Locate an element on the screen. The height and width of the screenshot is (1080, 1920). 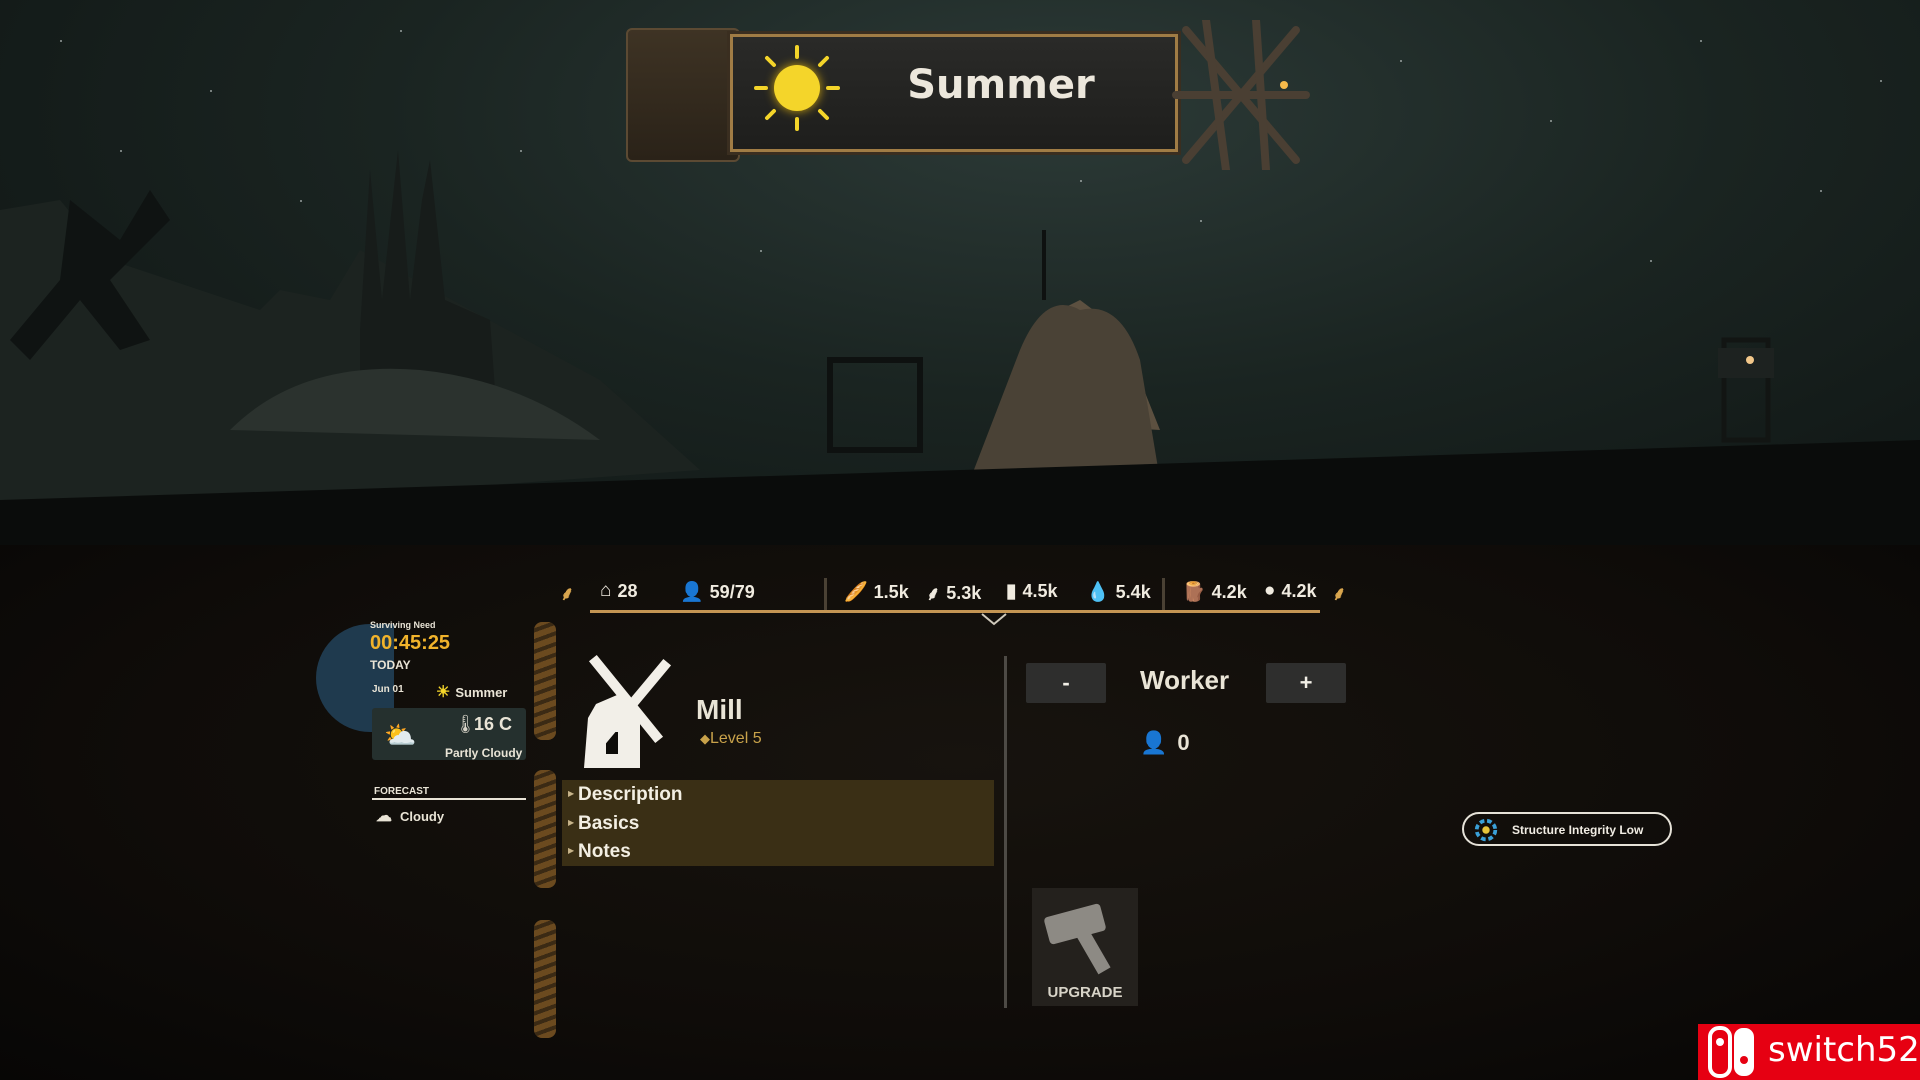
worker-increase-button: + is located at coordinates (1306, 683).